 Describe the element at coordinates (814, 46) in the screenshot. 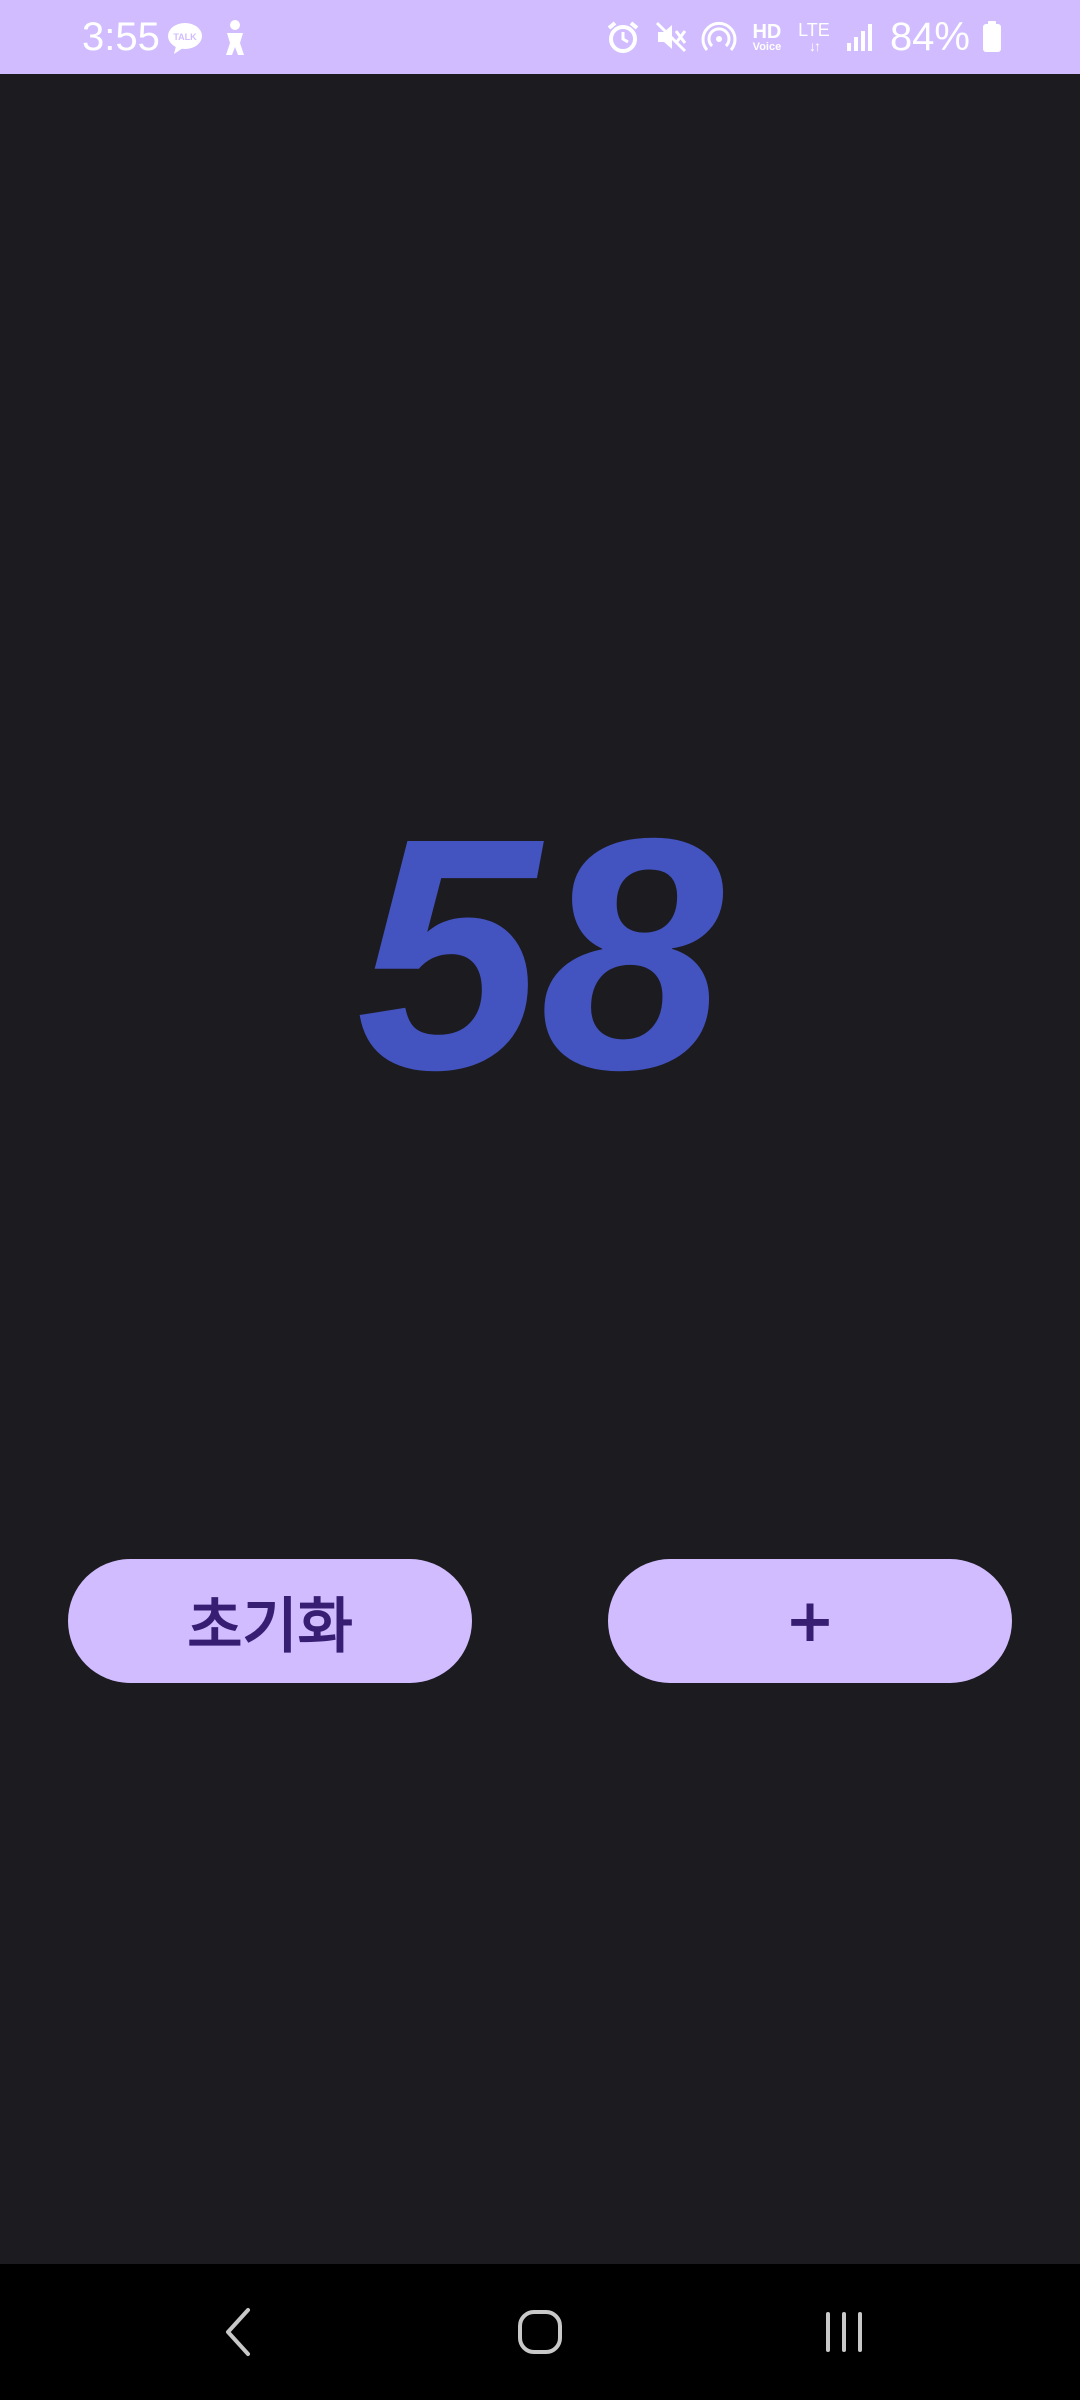

I see `lte-arrows-icon: ↓↑` at that location.